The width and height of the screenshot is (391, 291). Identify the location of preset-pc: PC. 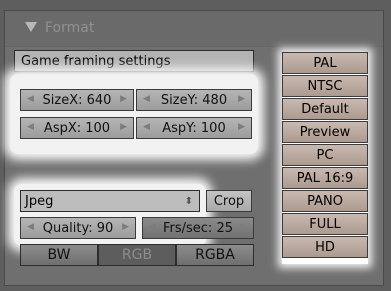
(325, 155).